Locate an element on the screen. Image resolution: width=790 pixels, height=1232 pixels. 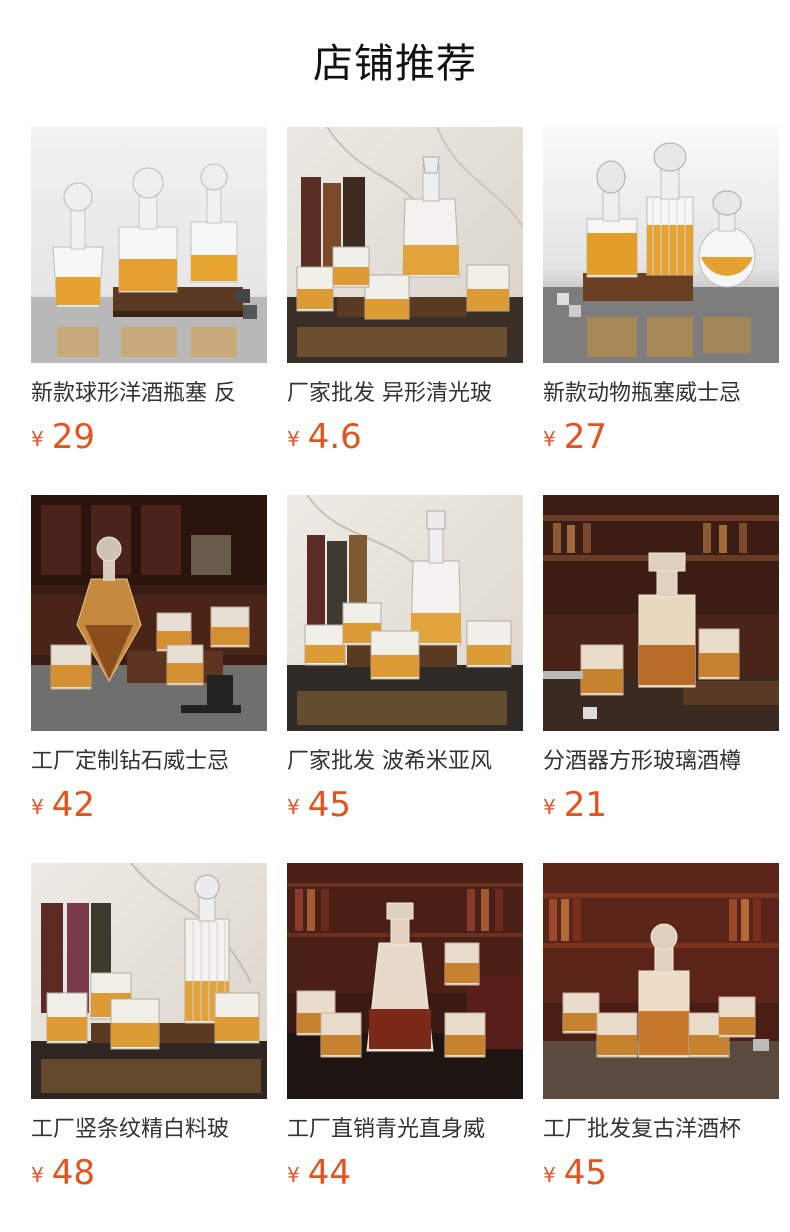
price-amount: 44 is located at coordinates (329, 1173).